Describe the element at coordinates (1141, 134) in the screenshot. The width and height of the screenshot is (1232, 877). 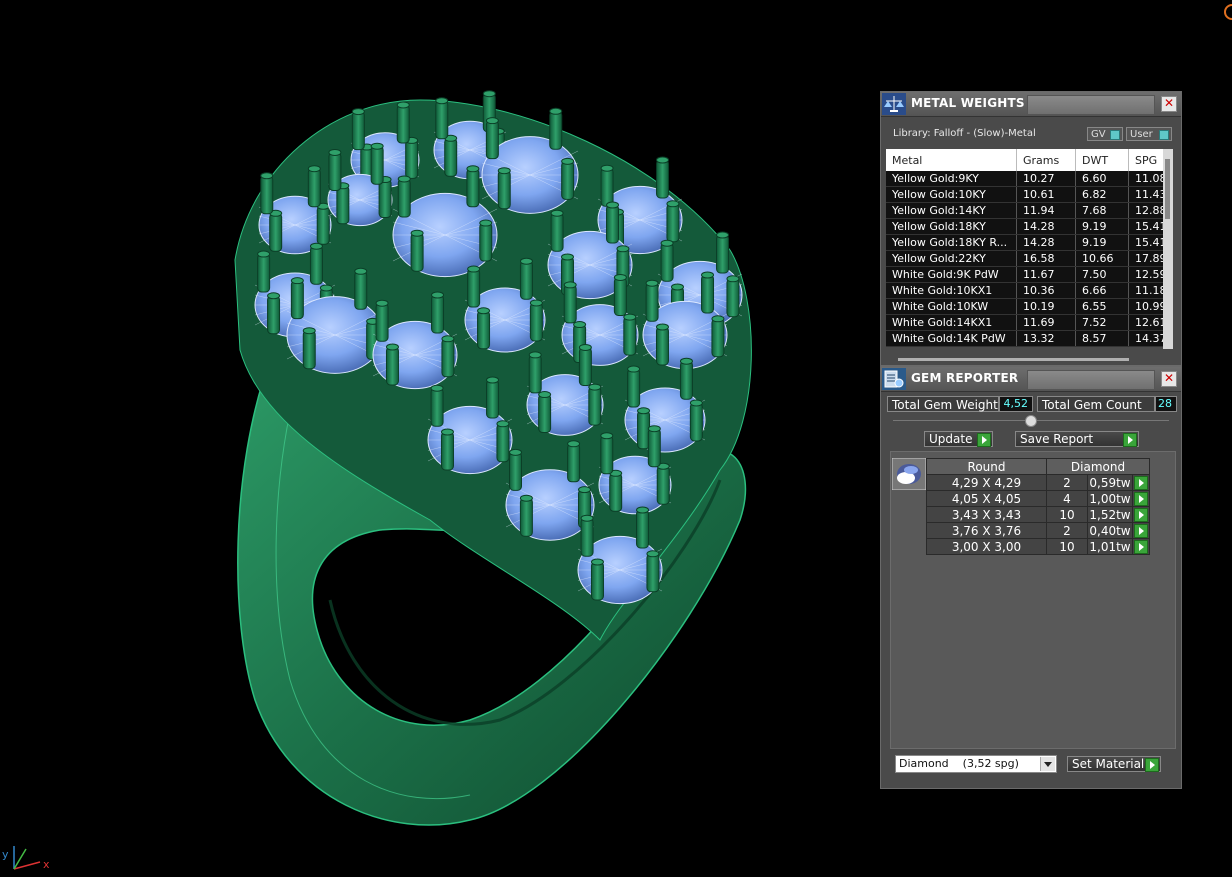
I see `user-toggle-label: User` at that location.